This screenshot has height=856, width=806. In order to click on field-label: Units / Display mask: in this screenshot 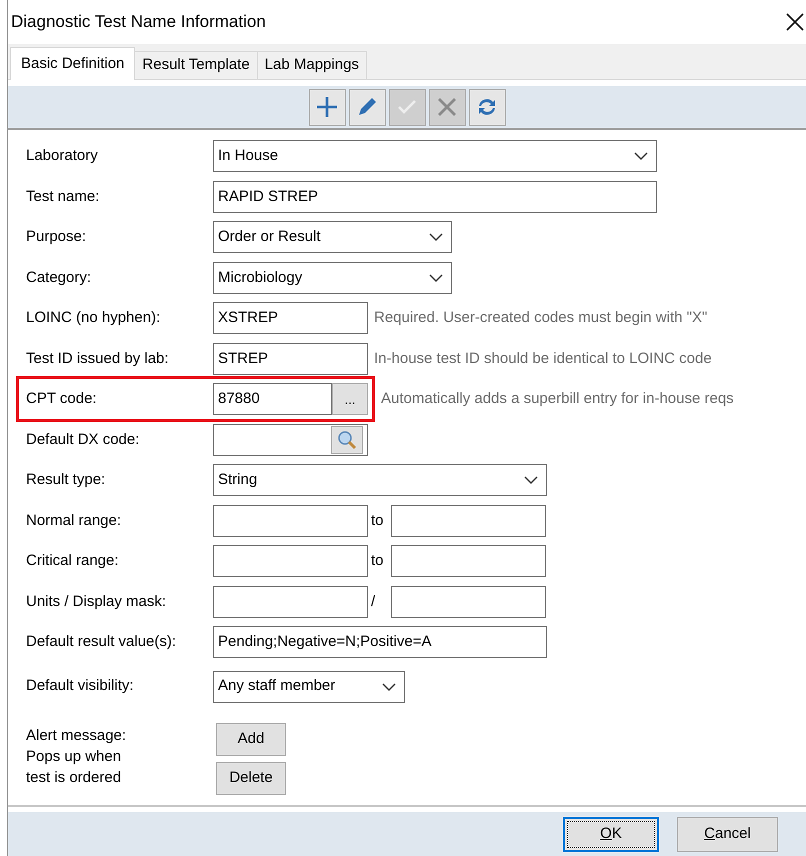, I will do `click(97, 602)`.